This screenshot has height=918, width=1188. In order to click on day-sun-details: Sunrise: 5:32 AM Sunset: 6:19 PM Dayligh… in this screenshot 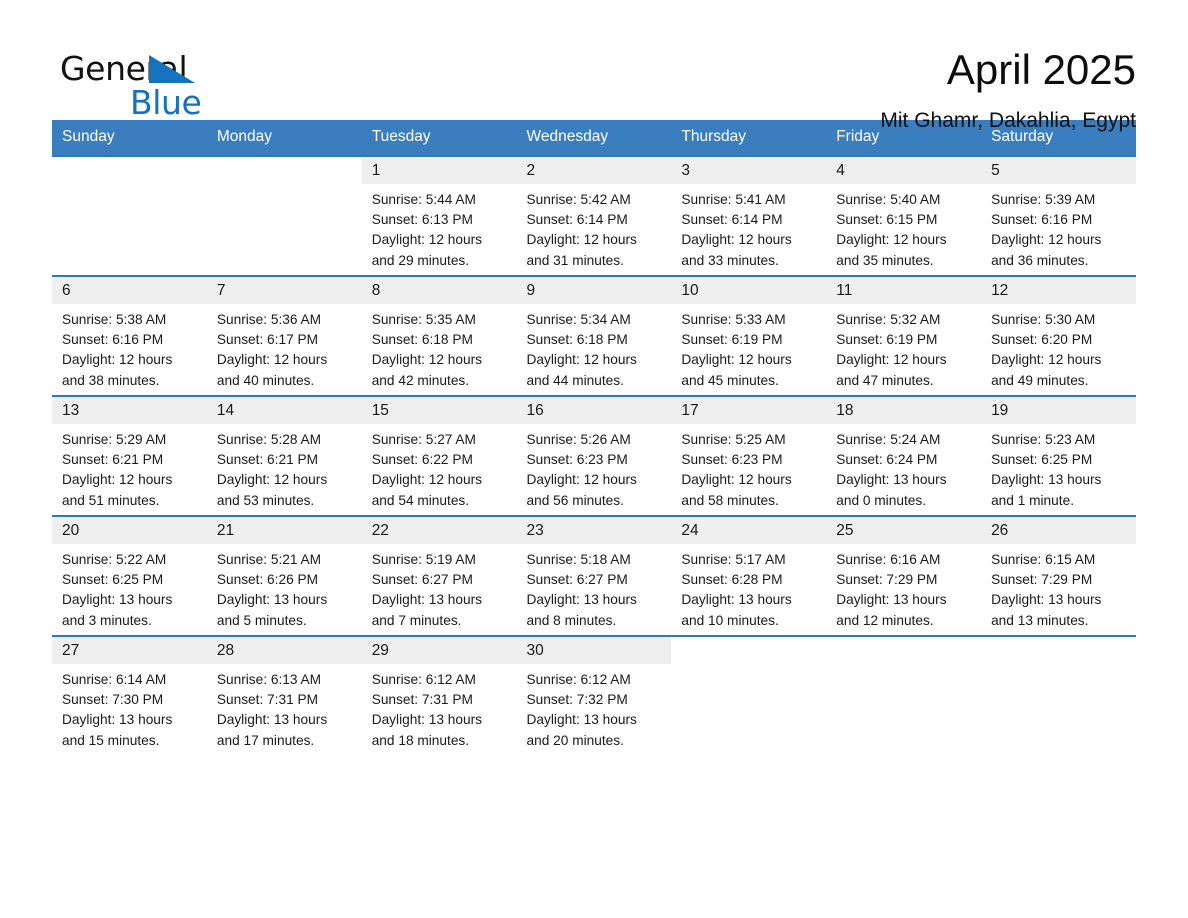, I will do `click(891, 350)`.